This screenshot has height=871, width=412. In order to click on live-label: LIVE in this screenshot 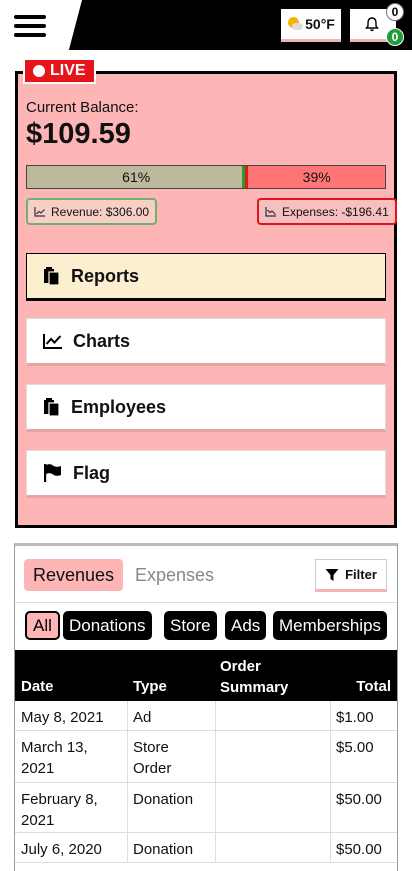, I will do `click(68, 70)`.